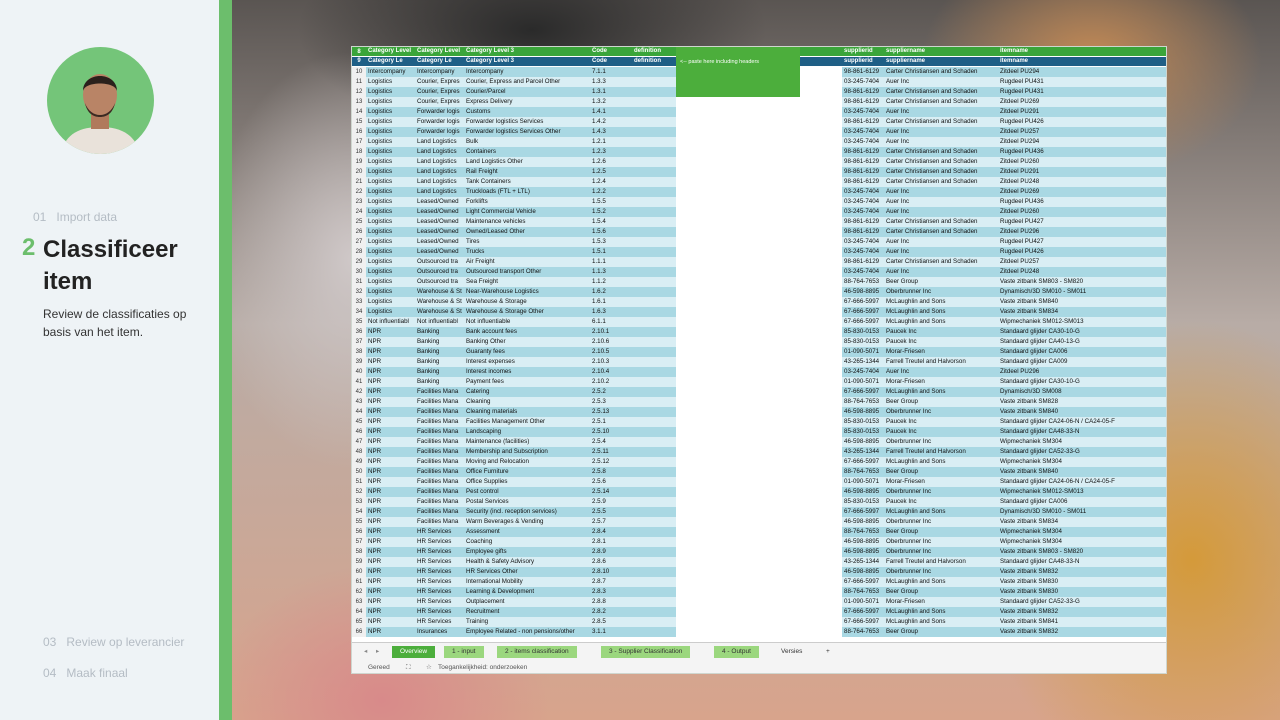 This screenshot has width=1280, height=720. I want to click on row-number: 39, so click(359, 362).